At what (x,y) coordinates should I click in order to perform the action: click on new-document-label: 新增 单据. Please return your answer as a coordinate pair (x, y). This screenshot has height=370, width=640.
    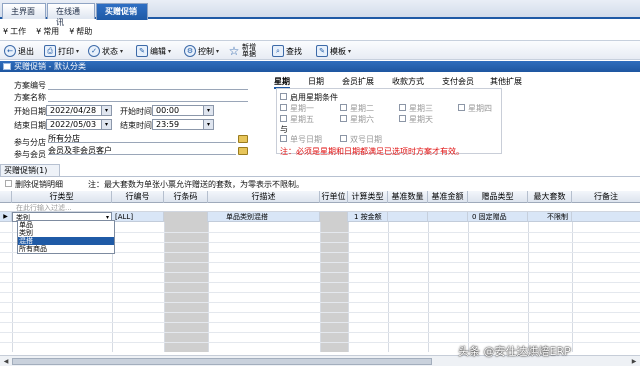
    Looking at the image, I should click on (249, 51).